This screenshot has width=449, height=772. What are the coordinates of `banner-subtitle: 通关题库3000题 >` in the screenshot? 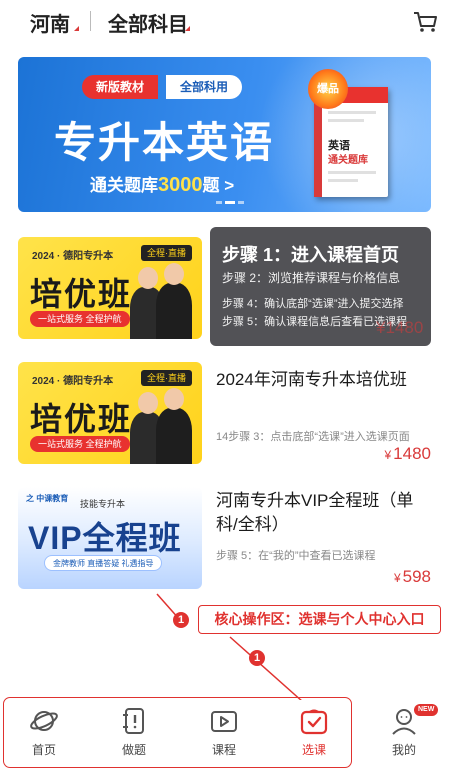 It's located at (162, 185).